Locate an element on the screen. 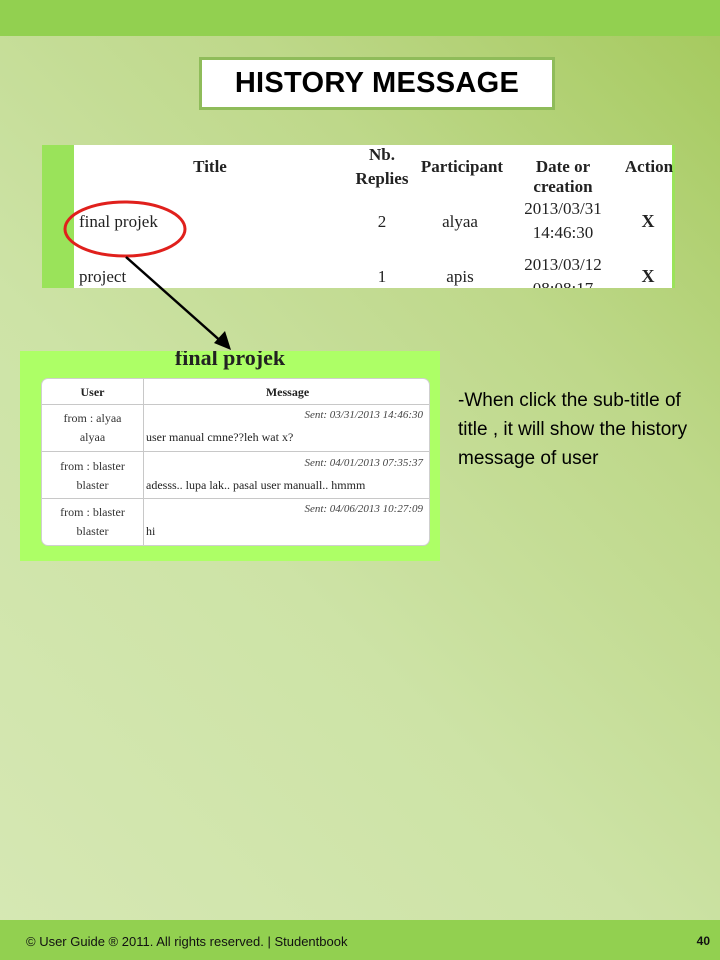 The image size is (720, 960). row-date: 2013/03/31 is located at coordinates (563, 208).